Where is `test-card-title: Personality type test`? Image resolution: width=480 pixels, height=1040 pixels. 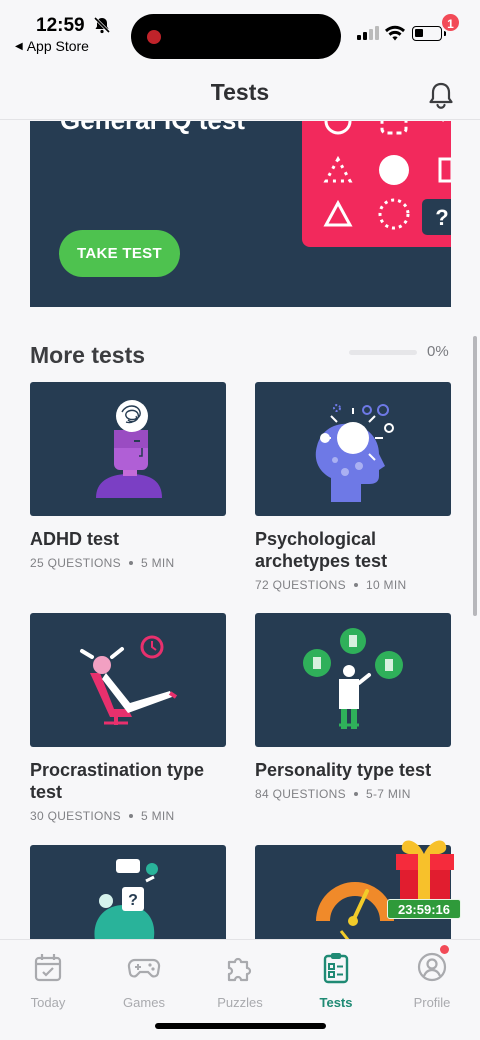 test-card-title: Personality type test is located at coordinates (343, 770).